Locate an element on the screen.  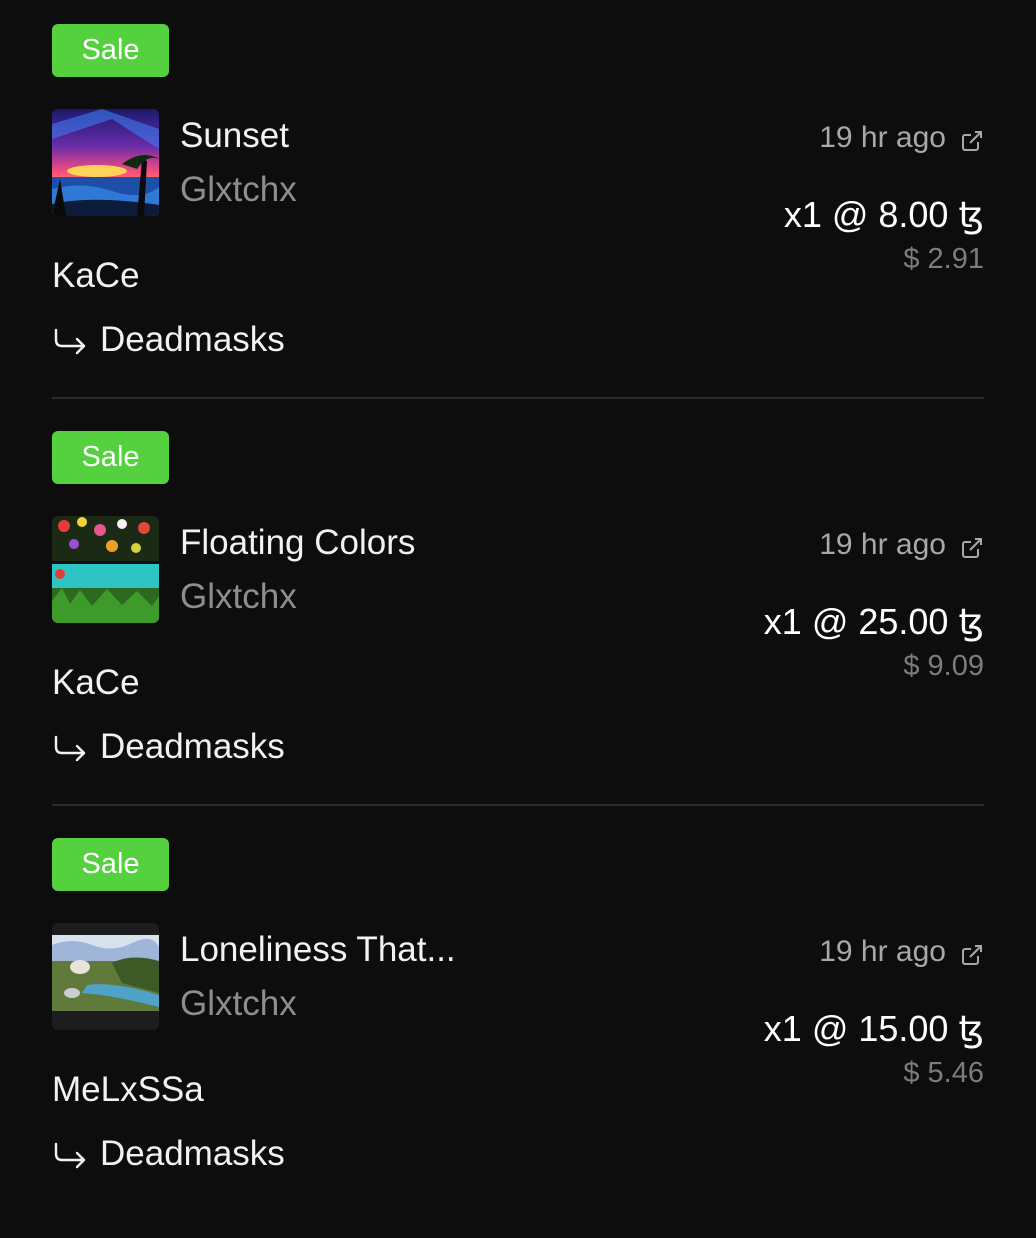
sale-price-usd: $ 2.91 is located at coordinates (943, 259).